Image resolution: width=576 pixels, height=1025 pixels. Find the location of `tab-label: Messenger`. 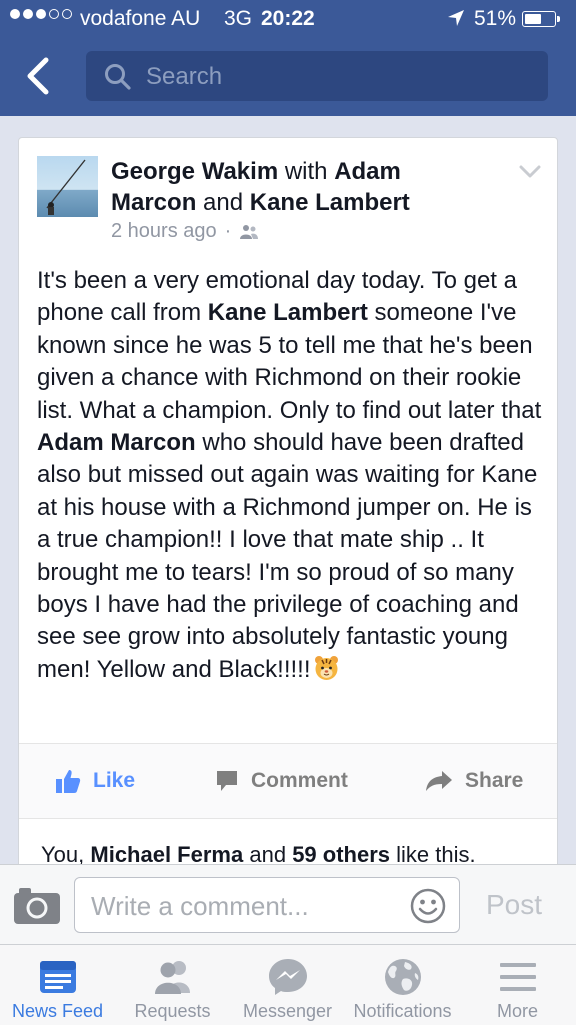

tab-label: Messenger is located at coordinates (287, 1011).